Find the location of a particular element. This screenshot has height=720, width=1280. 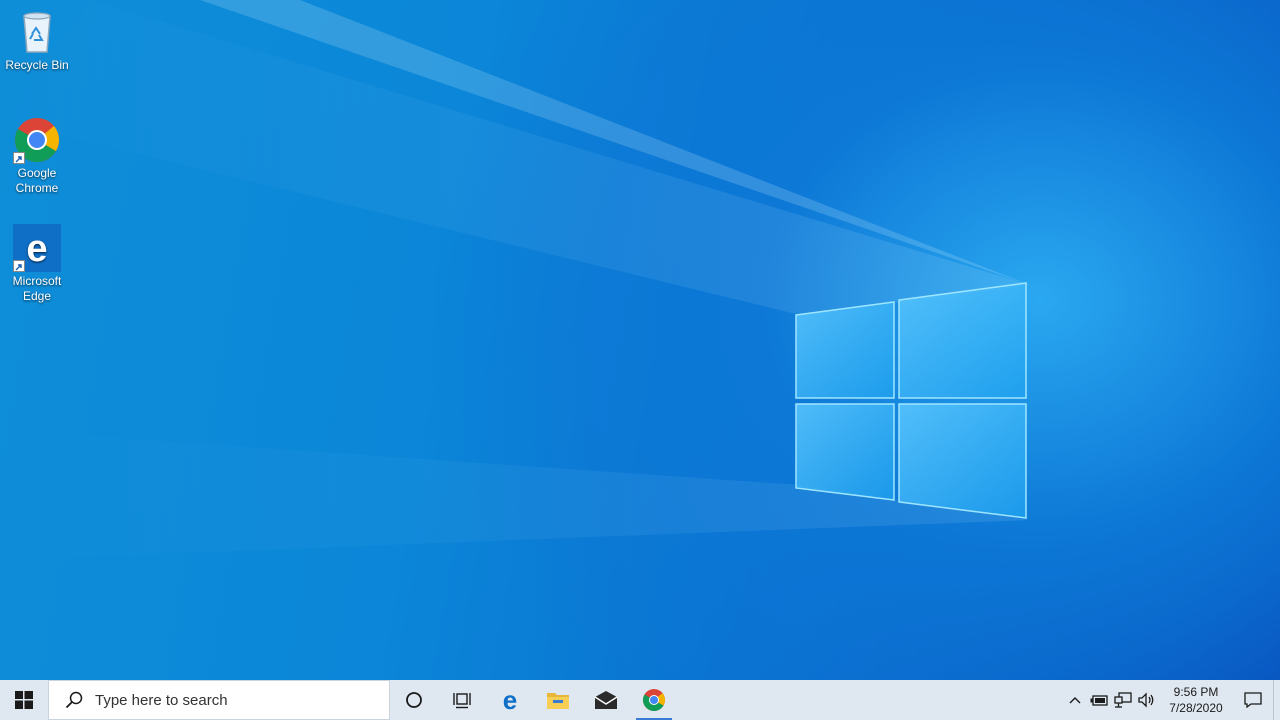

task-view-button is located at coordinates (462, 700).